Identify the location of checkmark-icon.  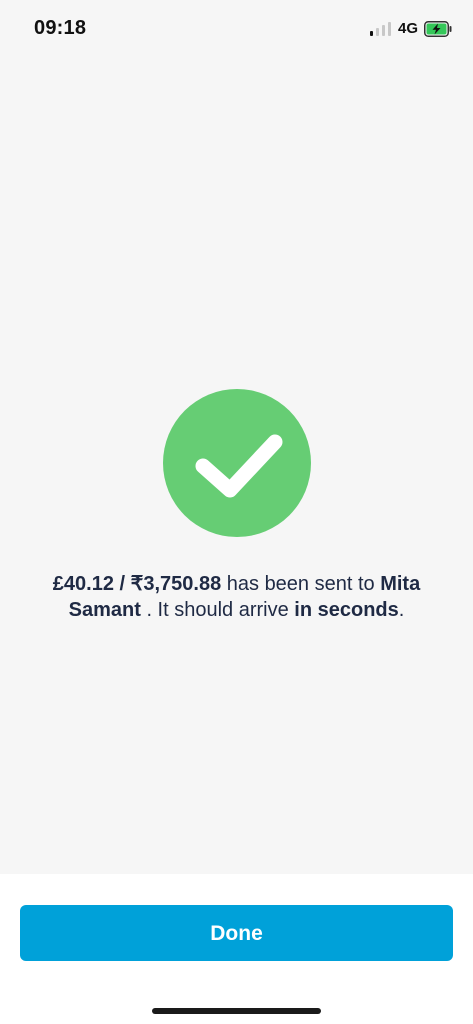
(239, 466).